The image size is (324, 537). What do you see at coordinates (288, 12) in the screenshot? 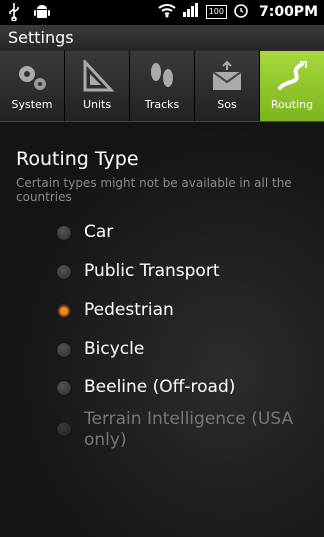
I see `clock: 7:00PM` at bounding box center [288, 12].